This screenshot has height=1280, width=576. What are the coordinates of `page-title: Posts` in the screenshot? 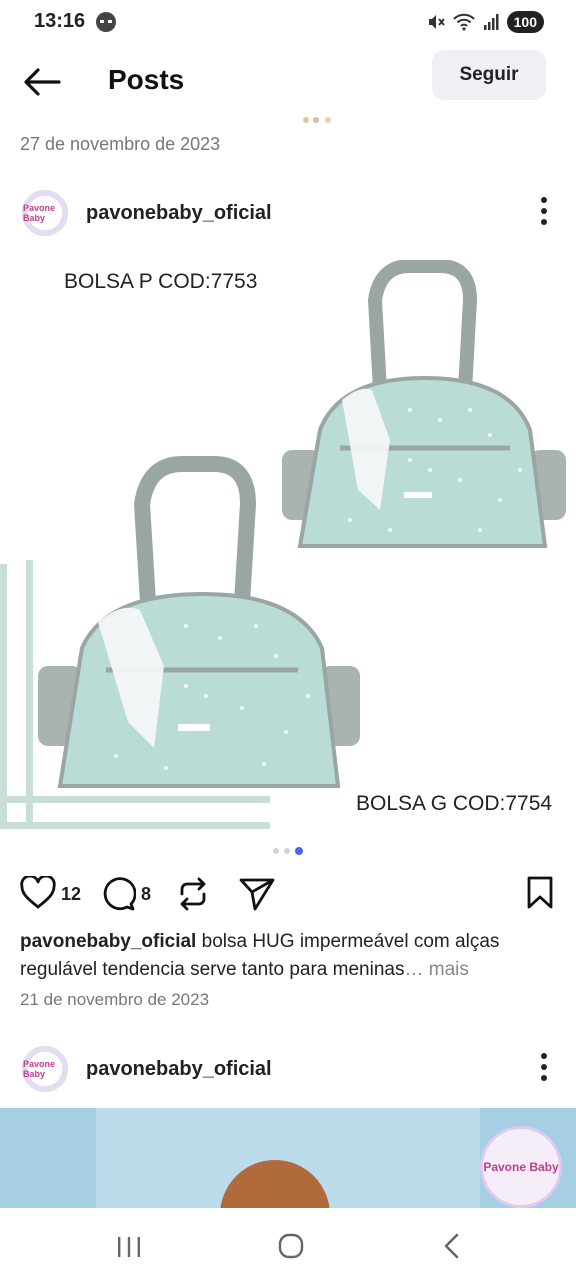 It's located at (146, 79).